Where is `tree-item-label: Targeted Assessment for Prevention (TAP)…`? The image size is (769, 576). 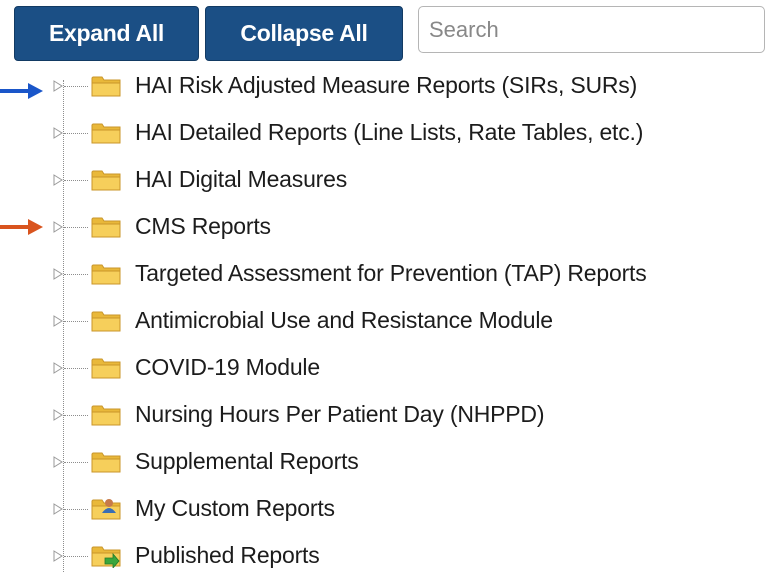 tree-item-label: Targeted Assessment for Prevention (TAP)… is located at coordinates (391, 273).